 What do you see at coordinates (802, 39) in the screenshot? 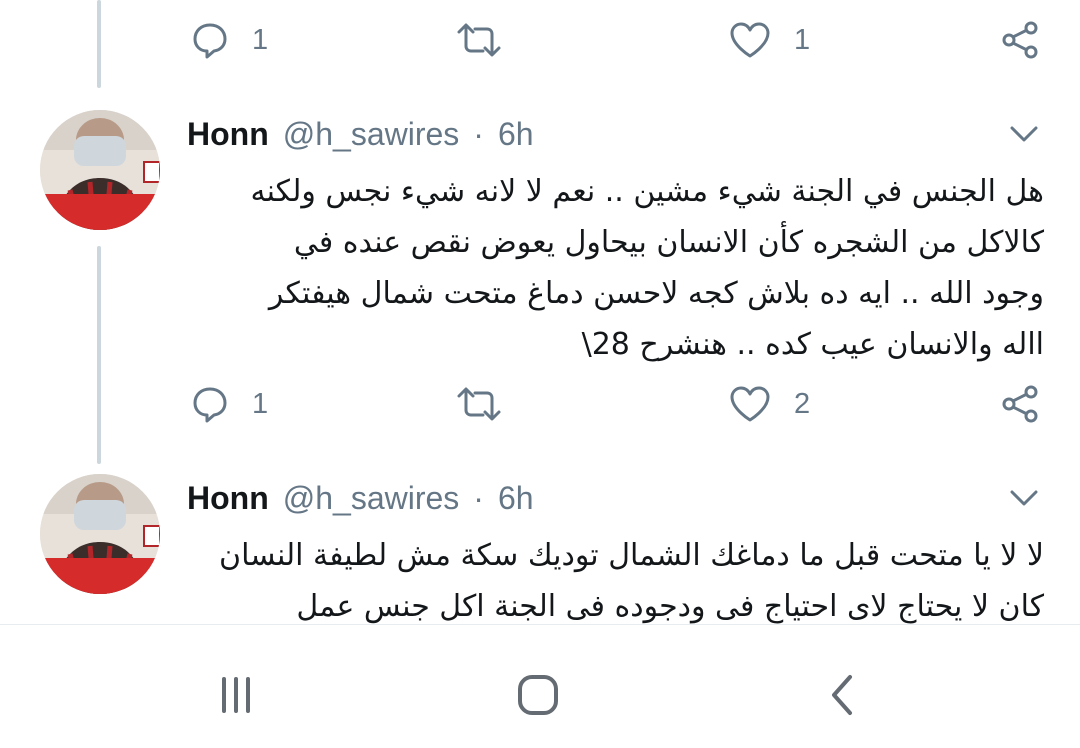
I see `like-count: 1` at bounding box center [802, 39].